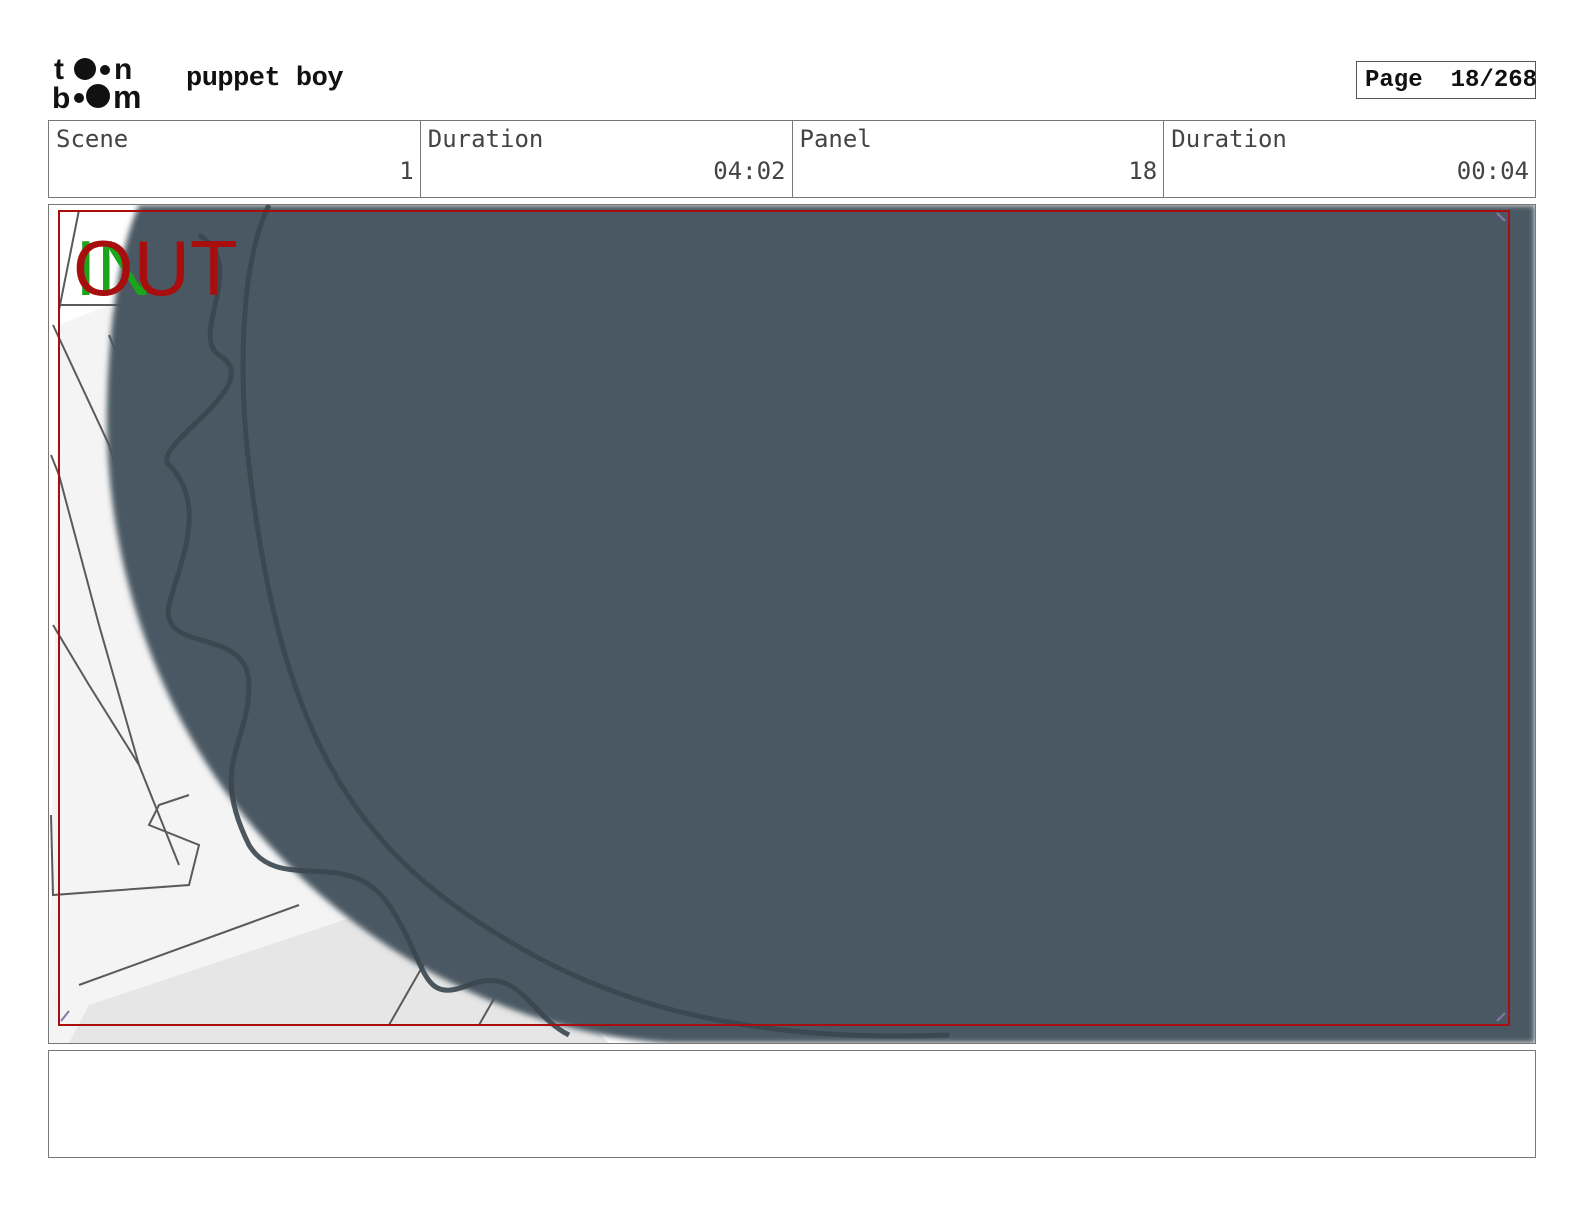 Image resolution: width=1584 pixels, height=1224 pixels. I want to click on panel-duration-value: 00:04, so click(1492, 171).